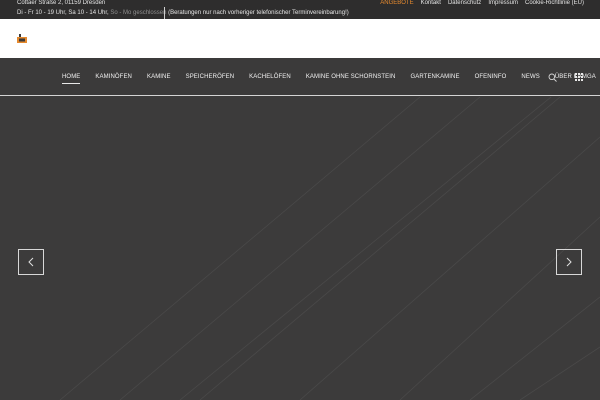 This screenshot has width=600, height=400. Describe the element at coordinates (491, 77) in the screenshot. I see `nav-item-ofeninfo: OFENINFO` at that location.